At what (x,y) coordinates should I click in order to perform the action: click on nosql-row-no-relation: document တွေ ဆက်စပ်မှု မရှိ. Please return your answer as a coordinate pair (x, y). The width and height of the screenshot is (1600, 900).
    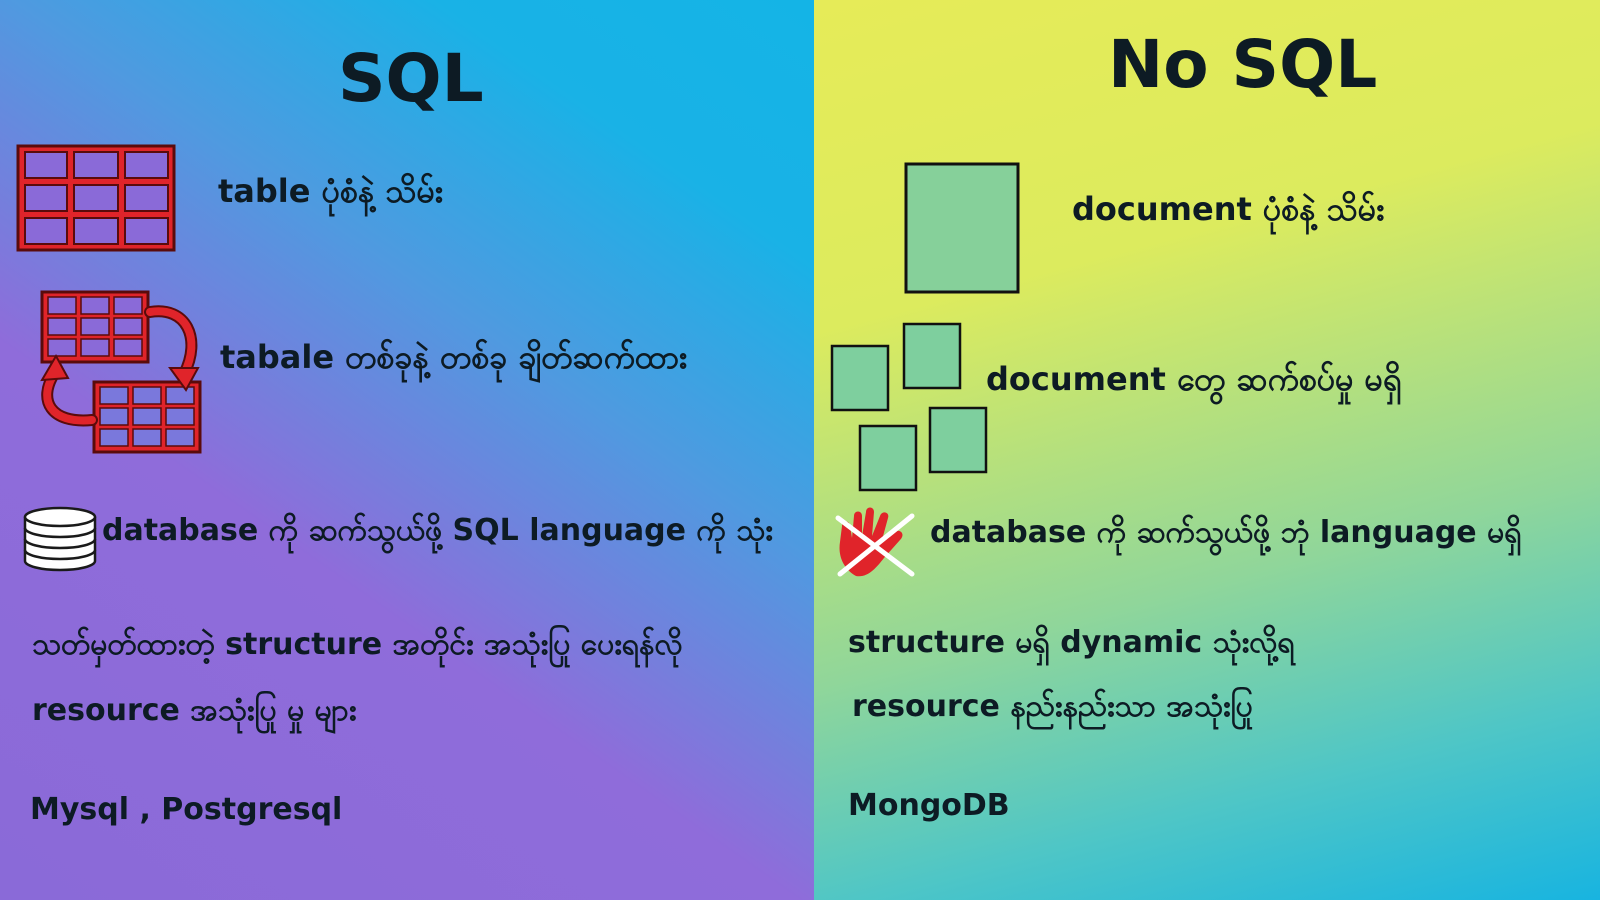
    Looking at the image, I should click on (1194, 379).